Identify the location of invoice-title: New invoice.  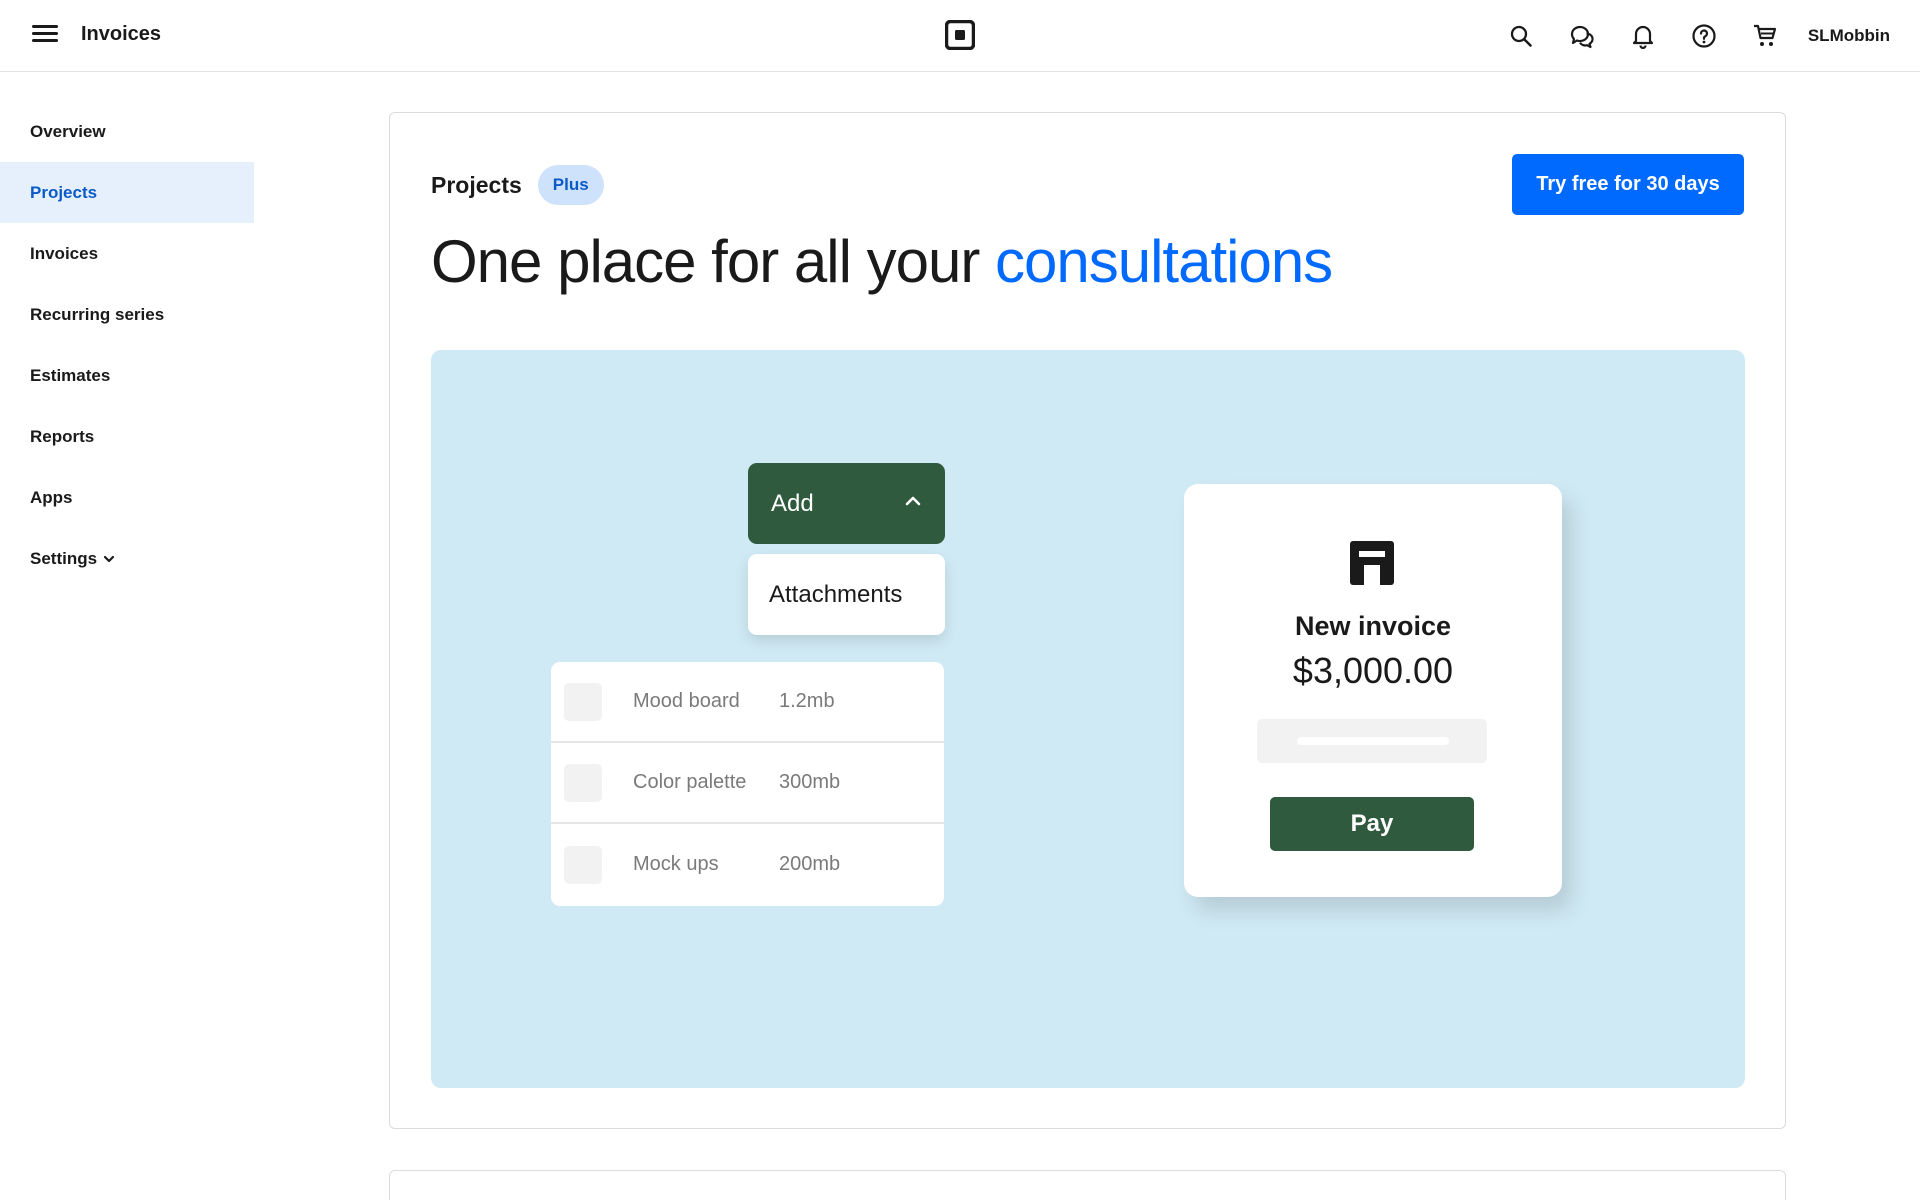
(1373, 626).